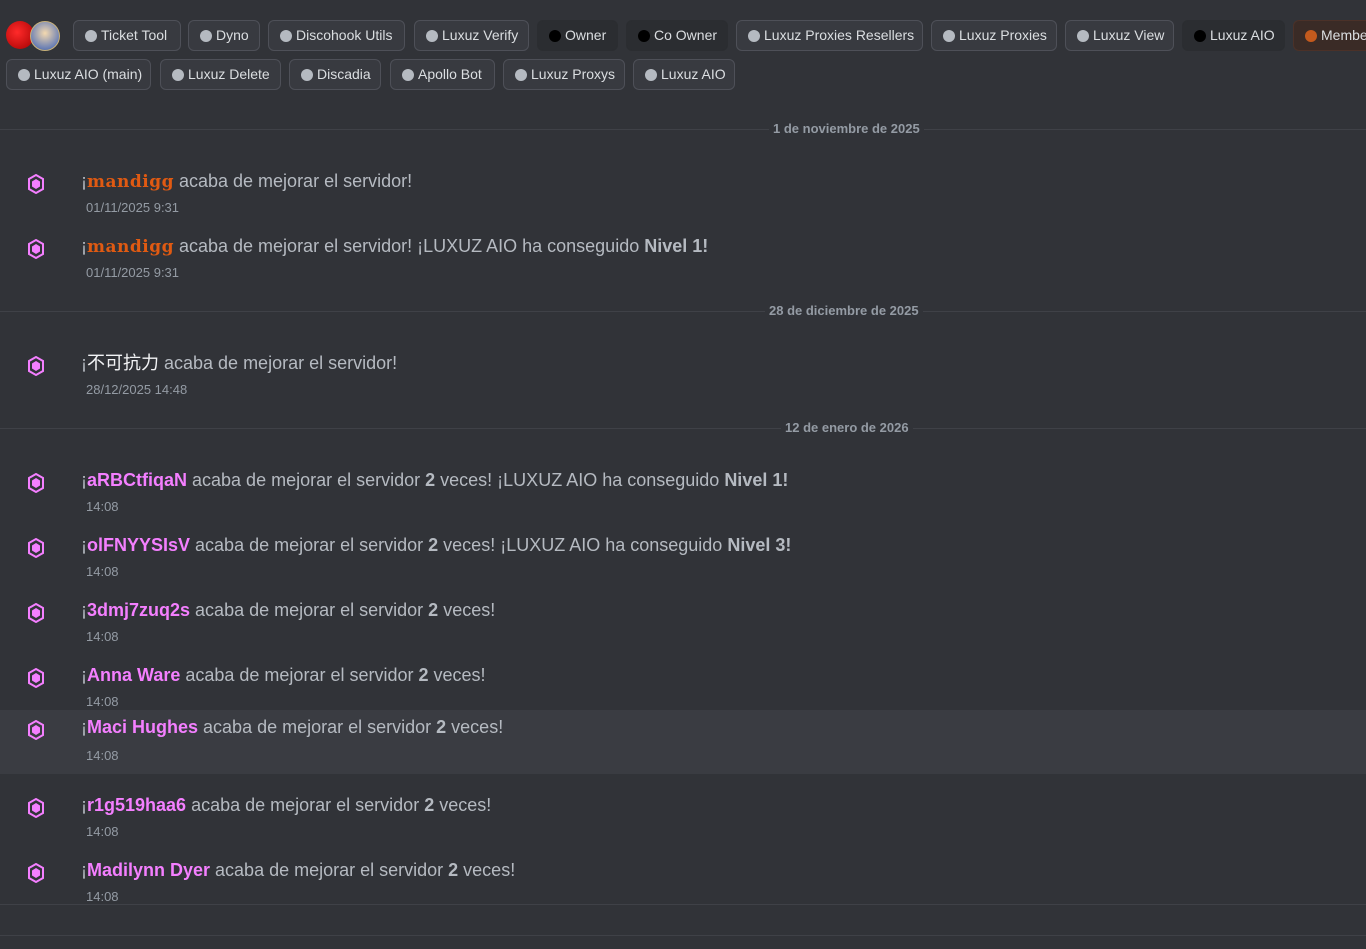 This screenshot has width=1366, height=949. Describe the element at coordinates (78, 74) in the screenshot. I see `role-tag: Luxuz AIO (main)` at that location.